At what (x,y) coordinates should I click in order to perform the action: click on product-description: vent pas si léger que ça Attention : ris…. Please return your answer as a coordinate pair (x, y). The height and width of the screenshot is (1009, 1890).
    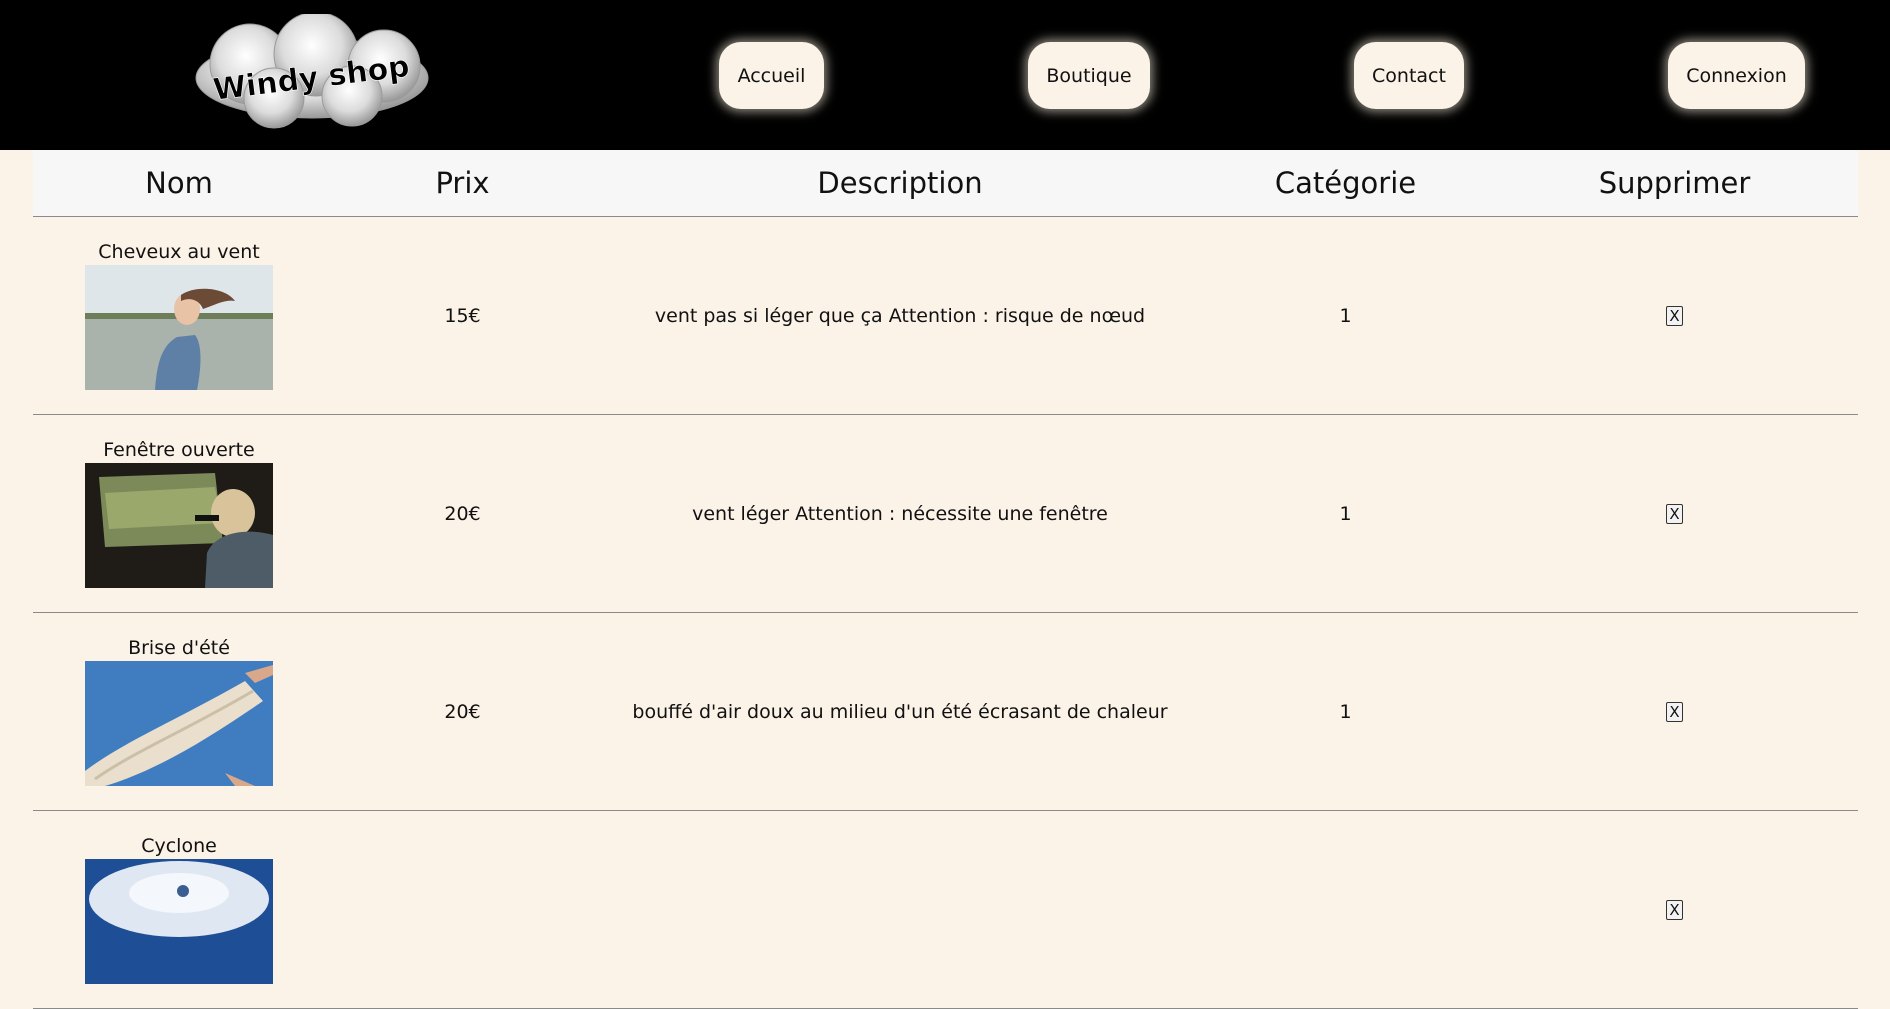
    Looking at the image, I should click on (900, 315).